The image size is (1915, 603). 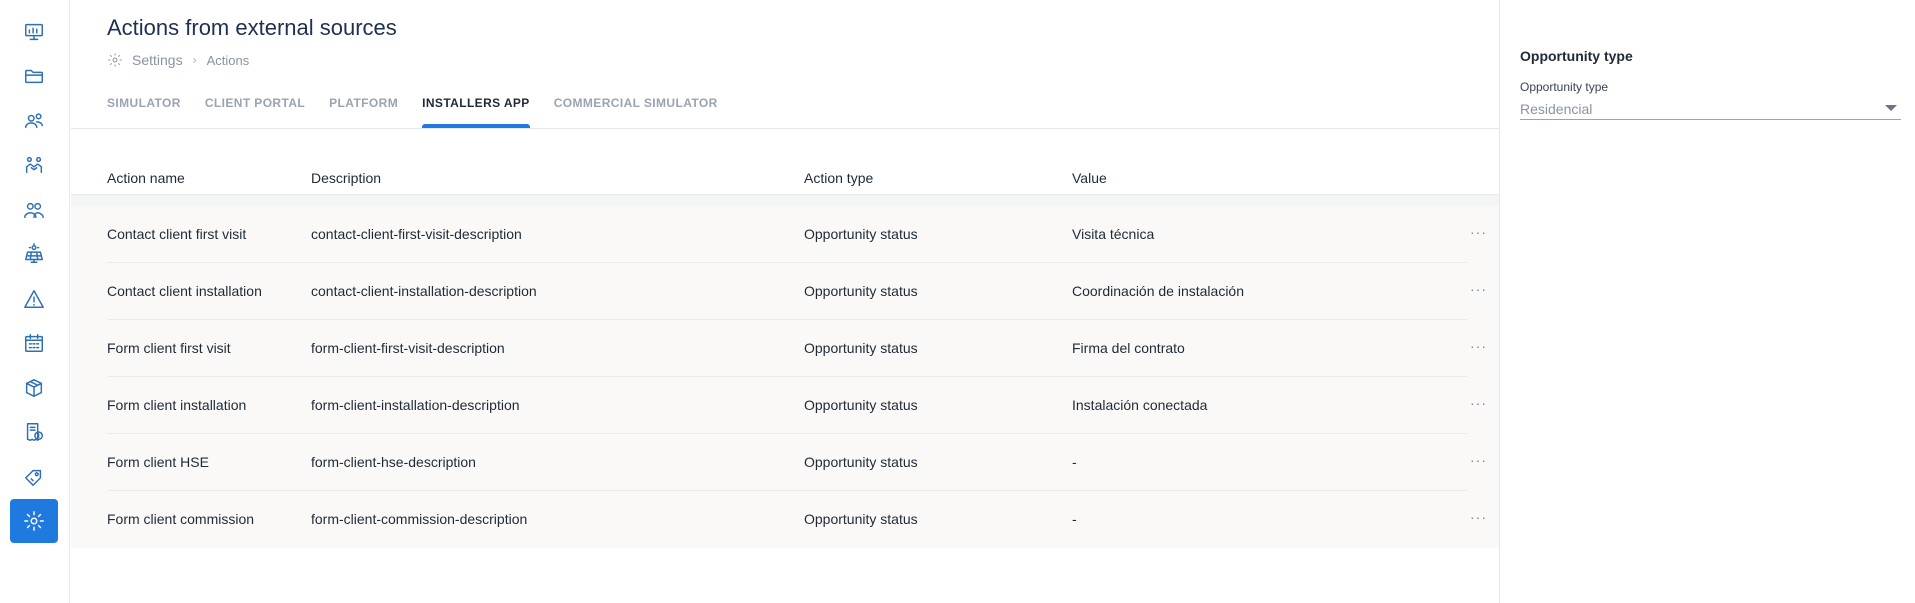 I want to click on presentation-icon, so click(x=34, y=32).